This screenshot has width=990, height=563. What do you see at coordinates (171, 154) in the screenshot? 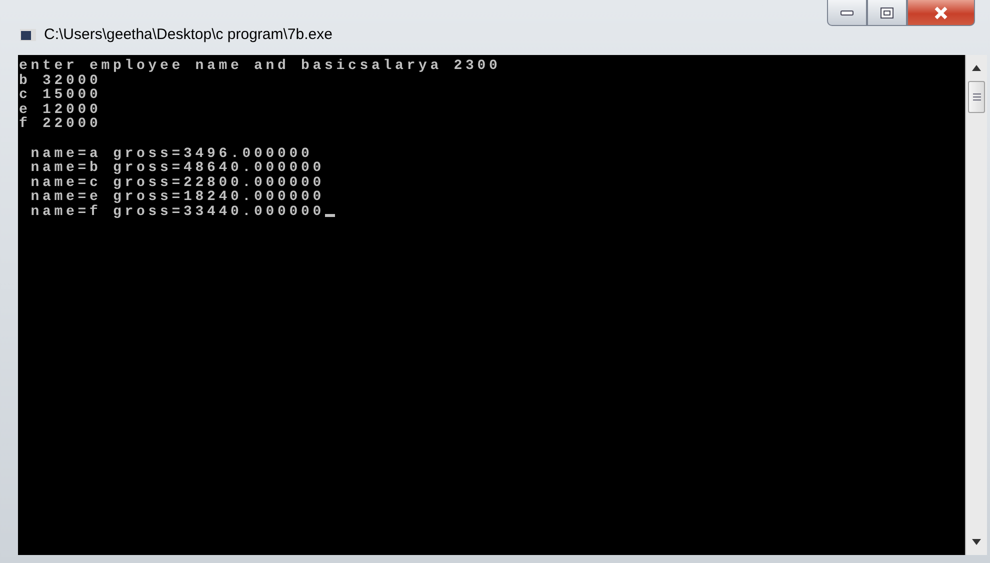
I see `console-line: name=a gross=3496.000000` at bounding box center [171, 154].